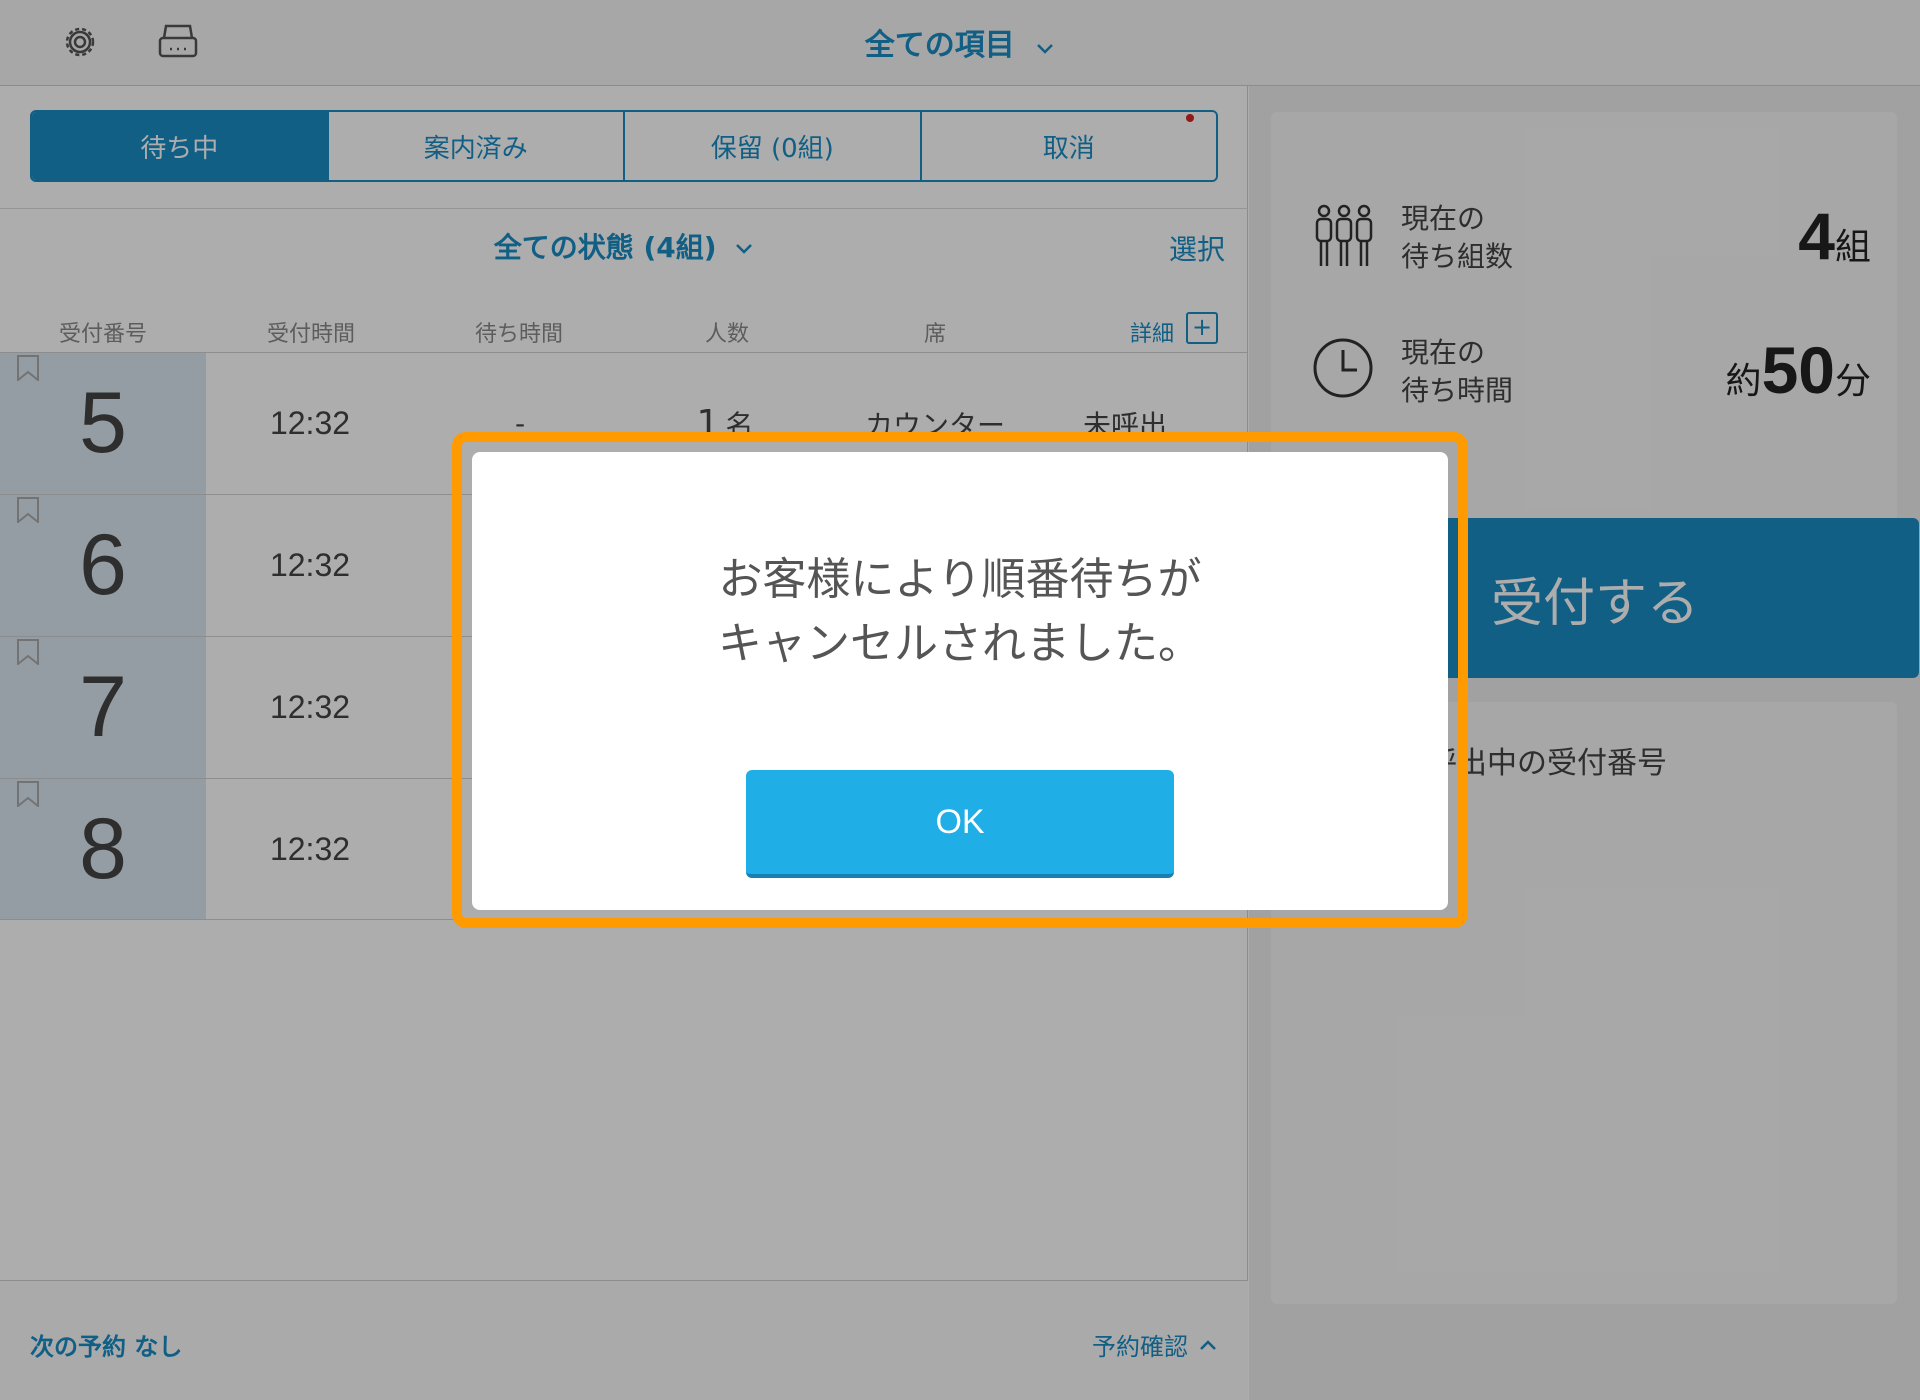 The height and width of the screenshot is (1400, 1920). I want to click on dialog-message-line: お客様により順番待ちが, so click(960, 579).